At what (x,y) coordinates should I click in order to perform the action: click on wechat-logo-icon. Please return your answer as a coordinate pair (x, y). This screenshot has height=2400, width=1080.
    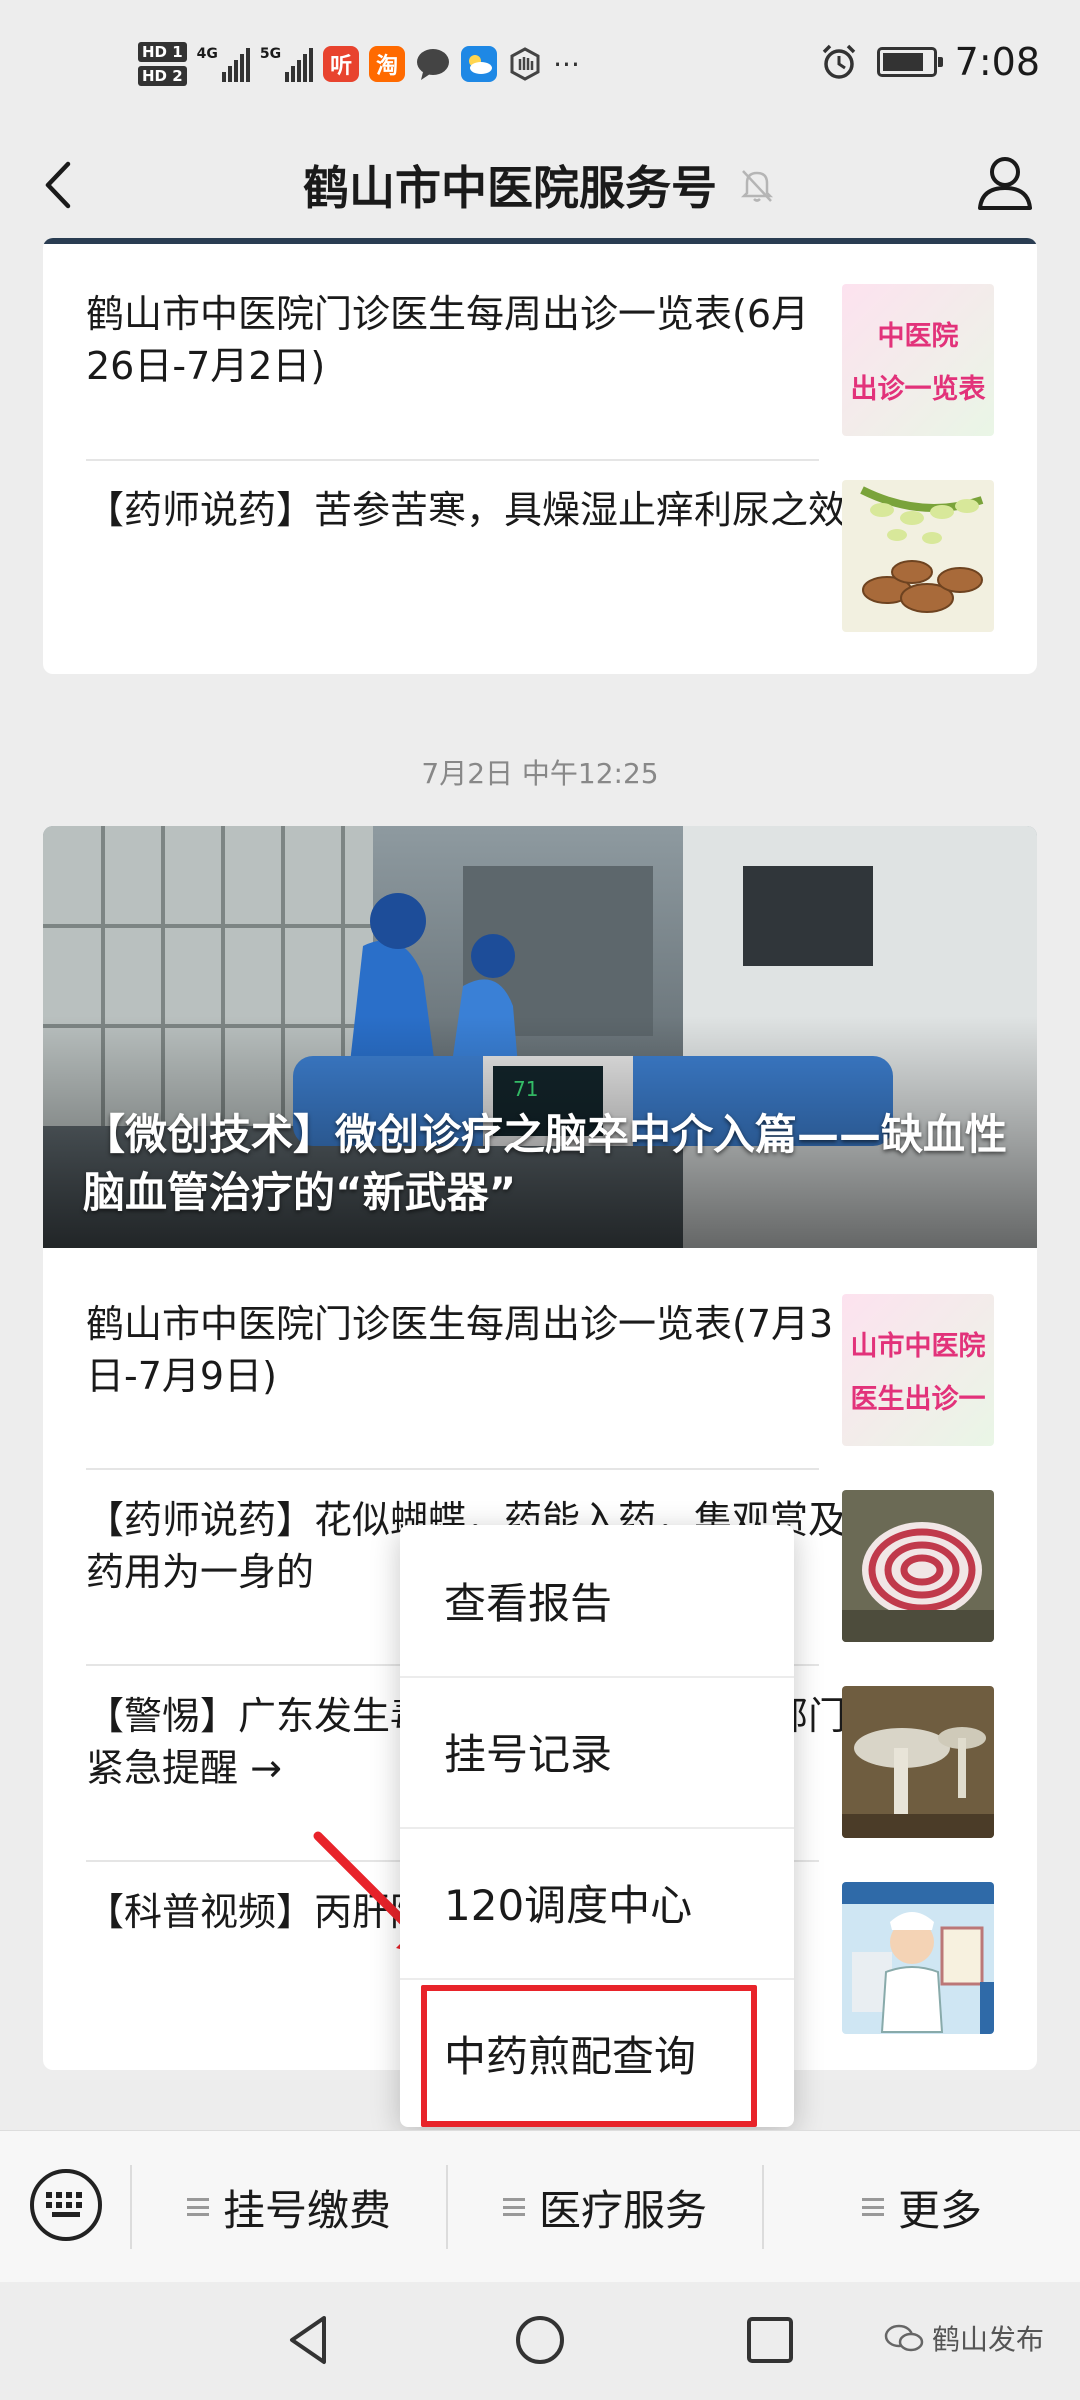
    Looking at the image, I should click on (904, 2338).